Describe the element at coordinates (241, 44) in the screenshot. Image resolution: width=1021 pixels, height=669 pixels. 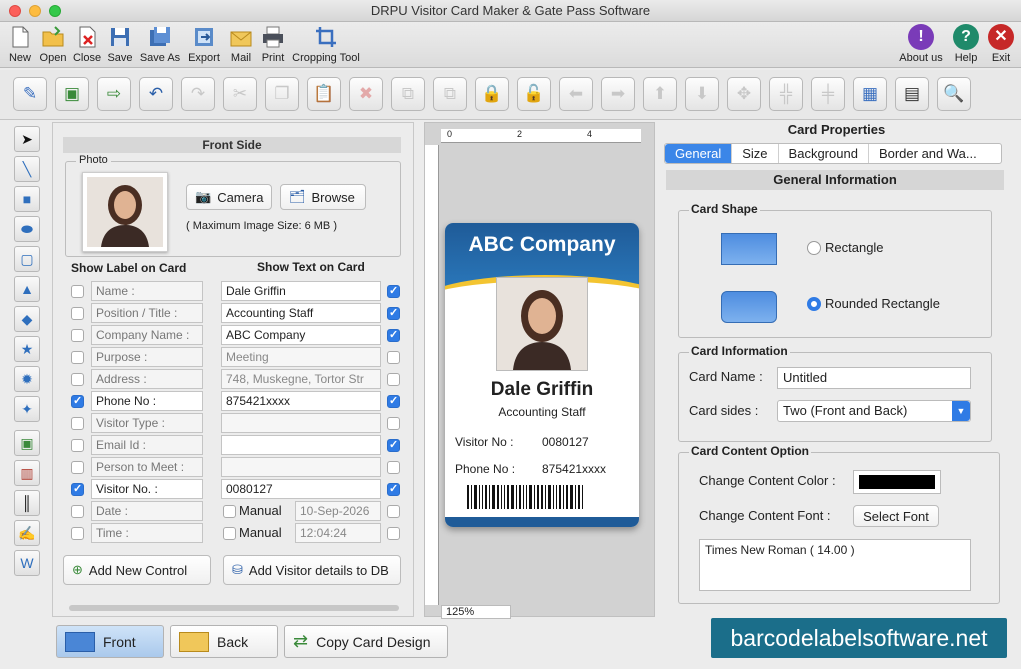
I see `mail-button: Mail` at that location.